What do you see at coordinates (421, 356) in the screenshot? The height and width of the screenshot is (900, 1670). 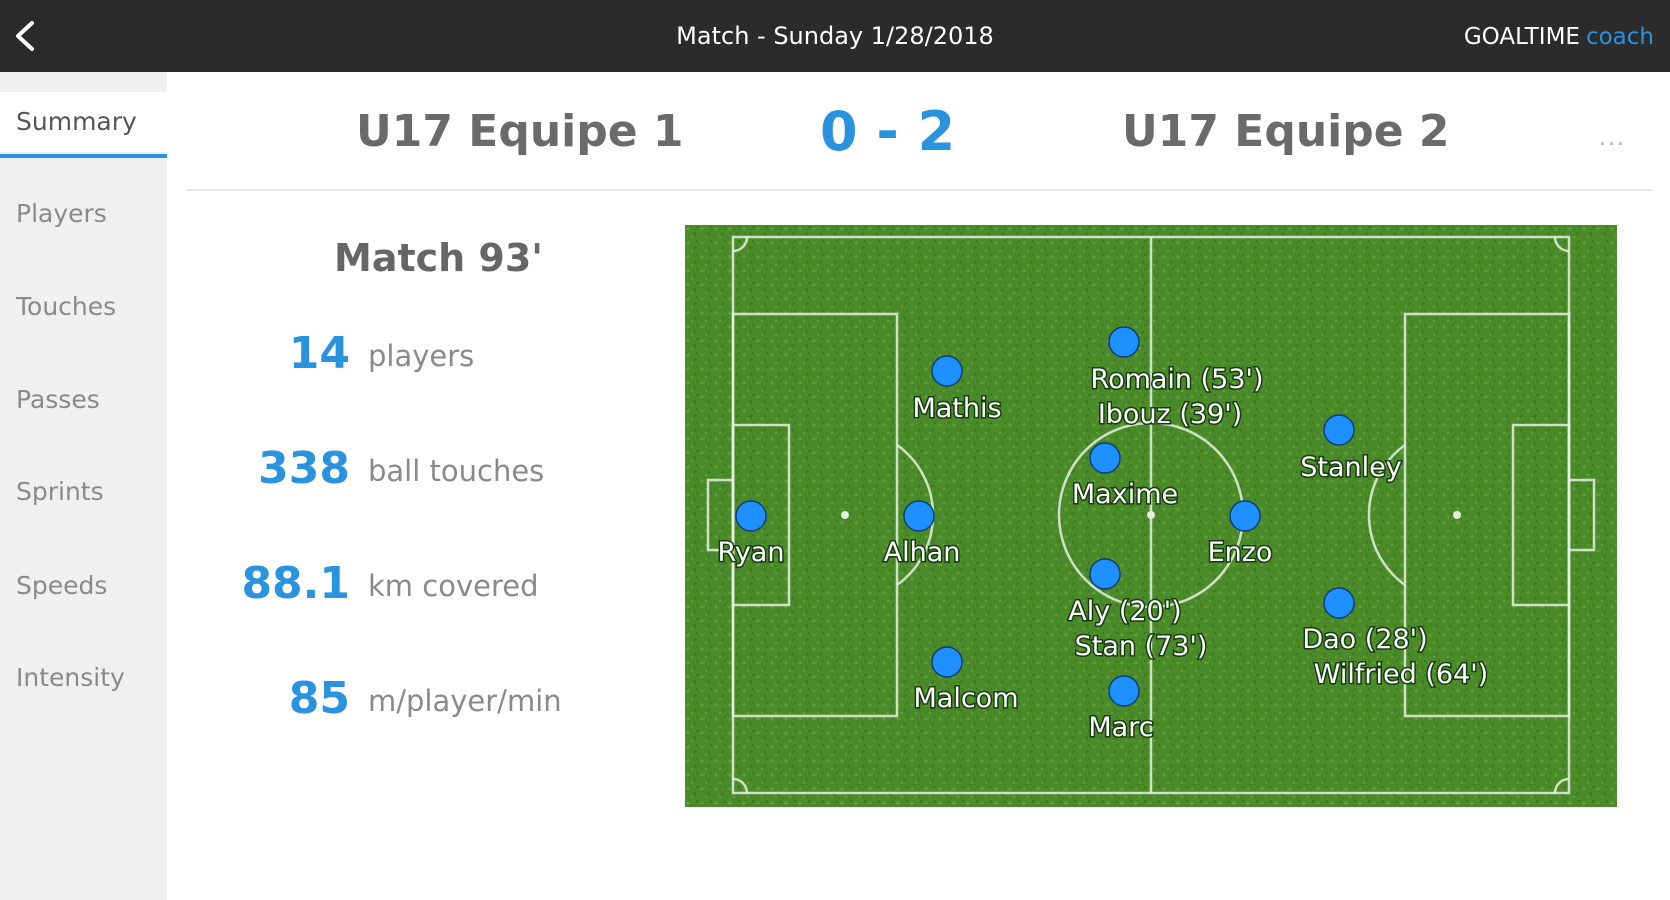 I see `stat-label: players` at bounding box center [421, 356].